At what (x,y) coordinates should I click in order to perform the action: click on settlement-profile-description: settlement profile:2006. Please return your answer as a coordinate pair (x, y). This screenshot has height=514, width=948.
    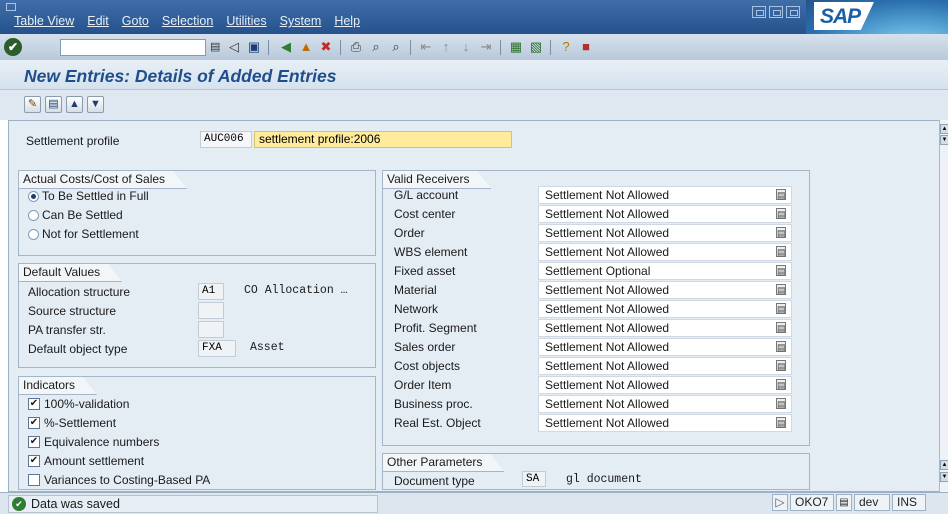
    Looking at the image, I should click on (383, 139).